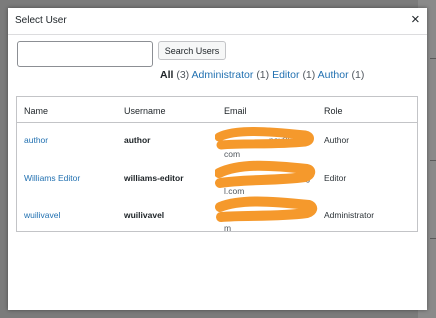 Image resolution: width=436 pixels, height=318 pixels. What do you see at coordinates (235, 111) in the screenshot?
I see `column-header-email: Email` at bounding box center [235, 111].